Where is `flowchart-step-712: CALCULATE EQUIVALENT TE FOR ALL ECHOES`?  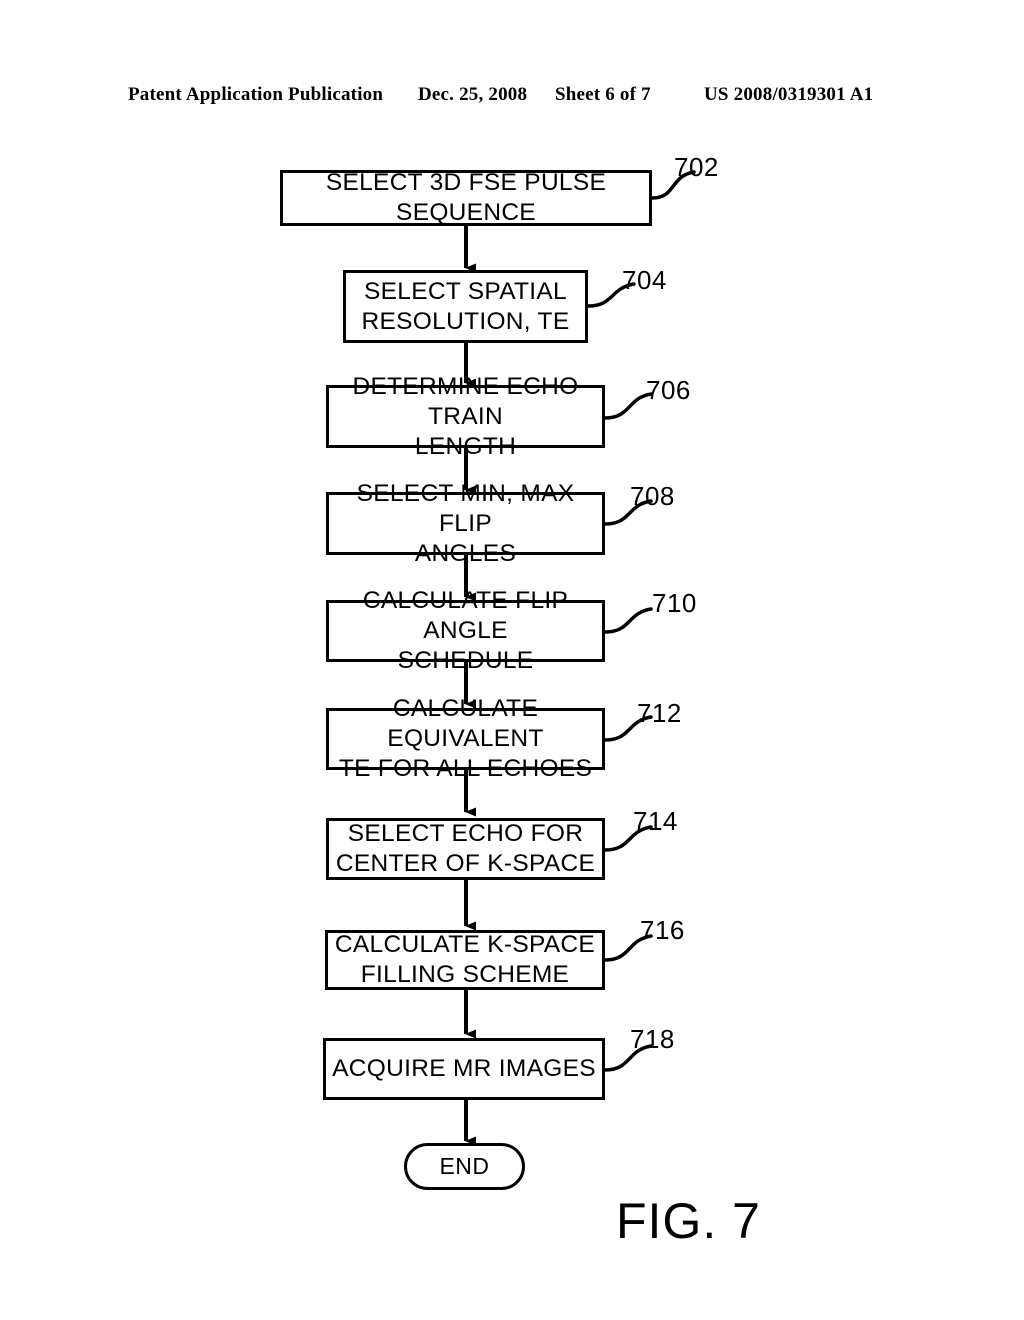
flowchart-step-712: CALCULATE EQUIVALENT TE FOR ALL ECHOES is located at coordinates (465, 738).